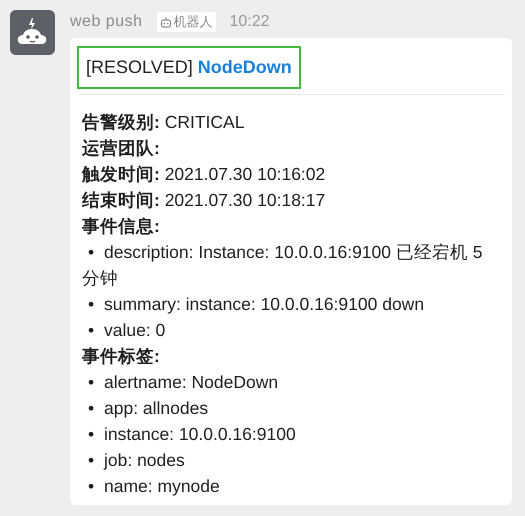  Describe the element at coordinates (189, 67) in the screenshot. I see `alert-title: [RESOLVED] NodeDown` at that location.